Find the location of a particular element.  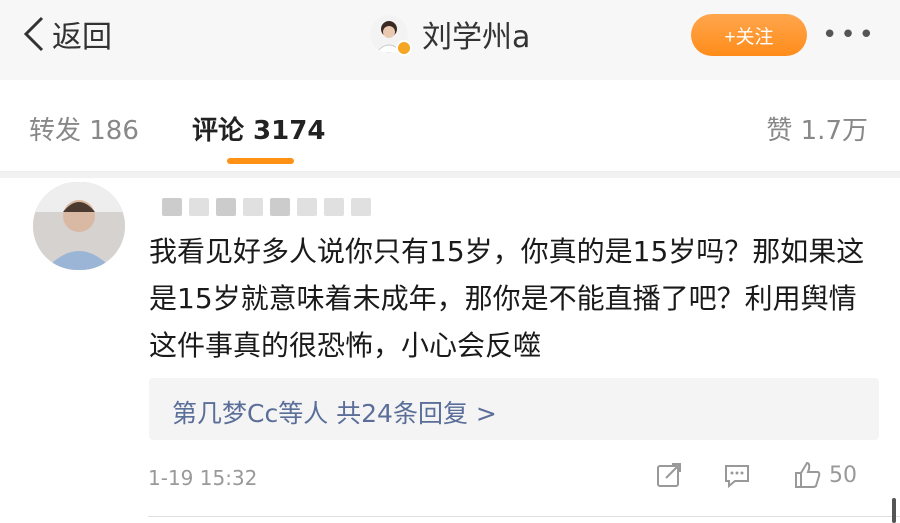

back-label: 返回 is located at coordinates (82, 37).